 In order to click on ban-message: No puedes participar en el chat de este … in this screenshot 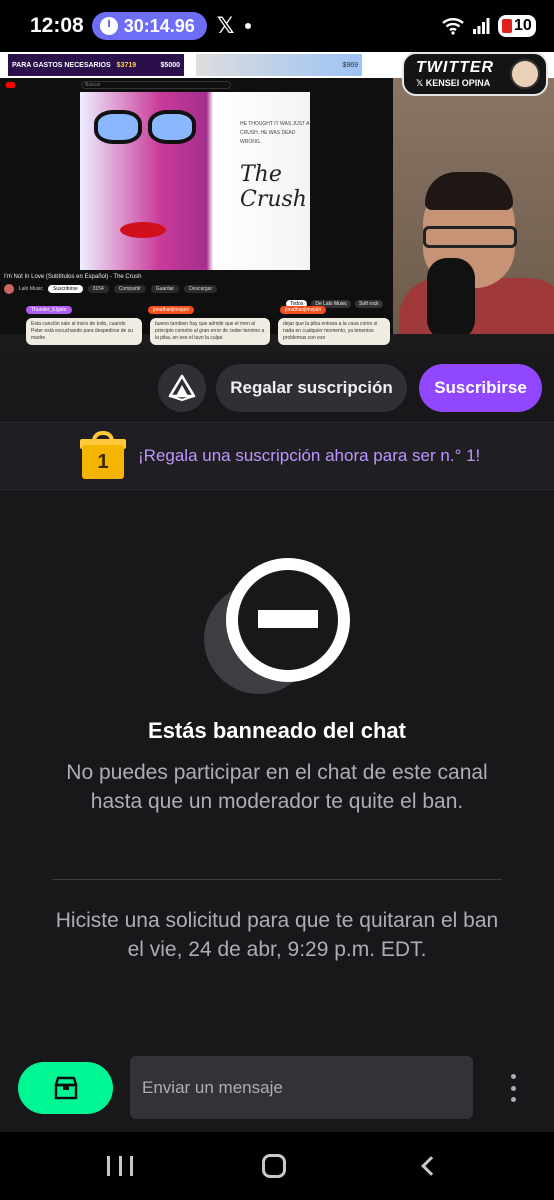, I will do `click(277, 787)`.